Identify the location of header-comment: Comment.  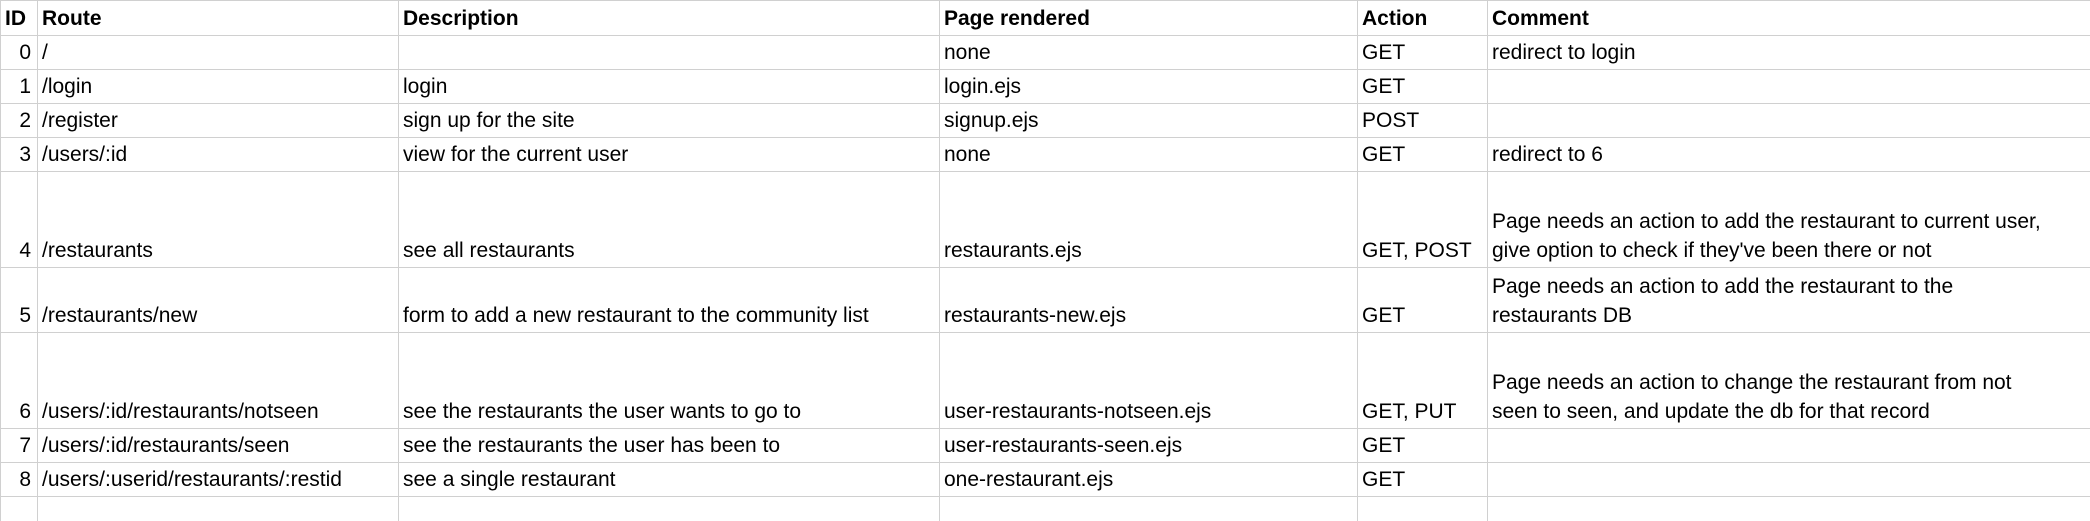
(1789, 18).